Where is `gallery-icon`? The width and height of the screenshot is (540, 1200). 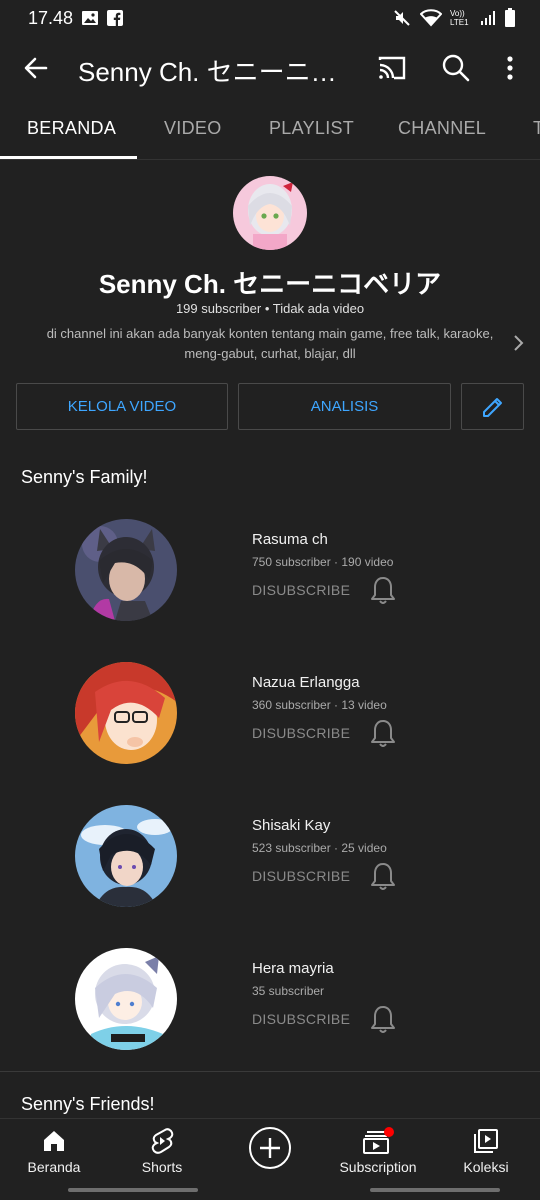 gallery-icon is located at coordinates (90, 18).